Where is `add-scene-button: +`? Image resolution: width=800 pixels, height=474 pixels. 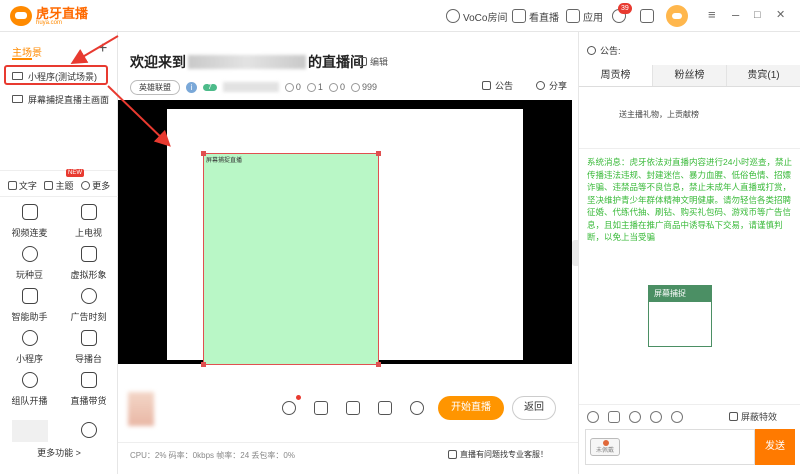 add-scene-button: + is located at coordinates (102, 49).